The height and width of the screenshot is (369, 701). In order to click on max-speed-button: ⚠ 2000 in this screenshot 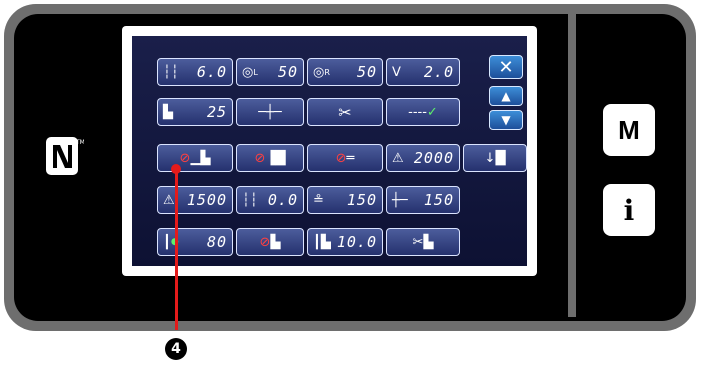, I will do `click(423, 158)`.